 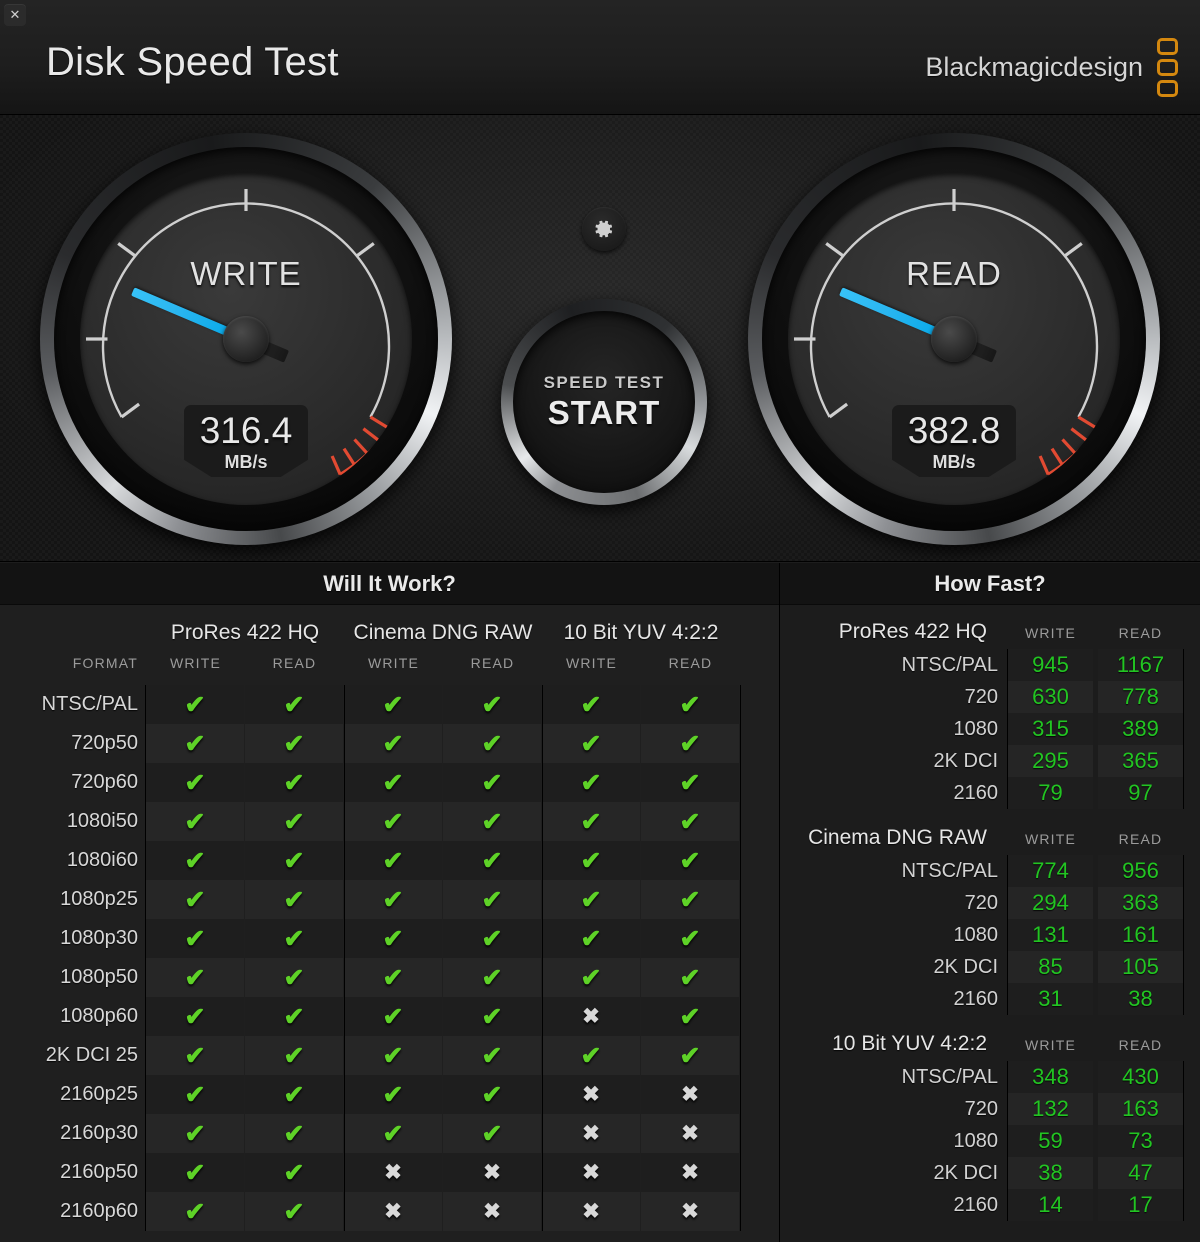 I want to click on will-it-work-title: Will It Work?, so click(x=389, y=583).